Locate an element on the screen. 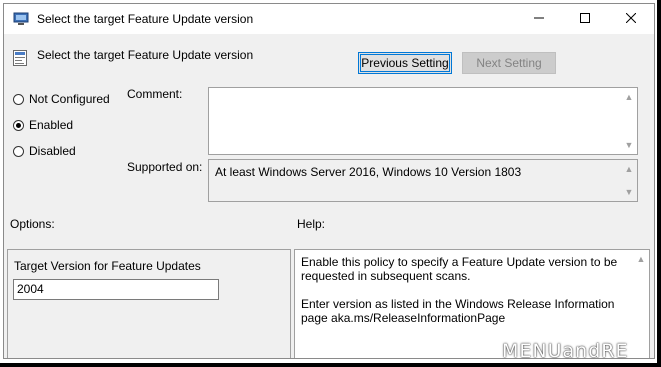  close-button is located at coordinates (631, 19).